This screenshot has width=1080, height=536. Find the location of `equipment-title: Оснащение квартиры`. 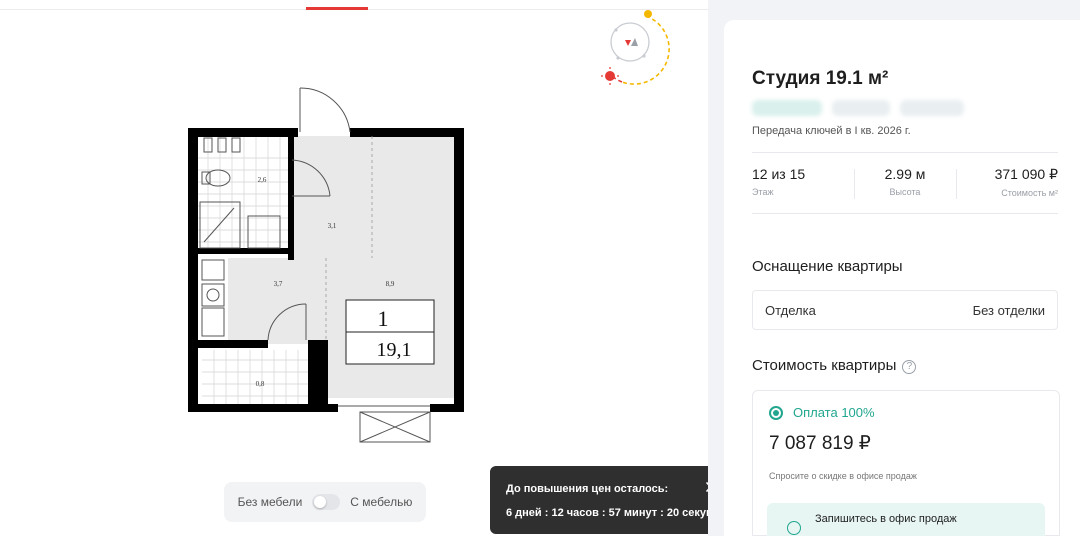

equipment-title: Оснащение квартиры is located at coordinates (827, 266).